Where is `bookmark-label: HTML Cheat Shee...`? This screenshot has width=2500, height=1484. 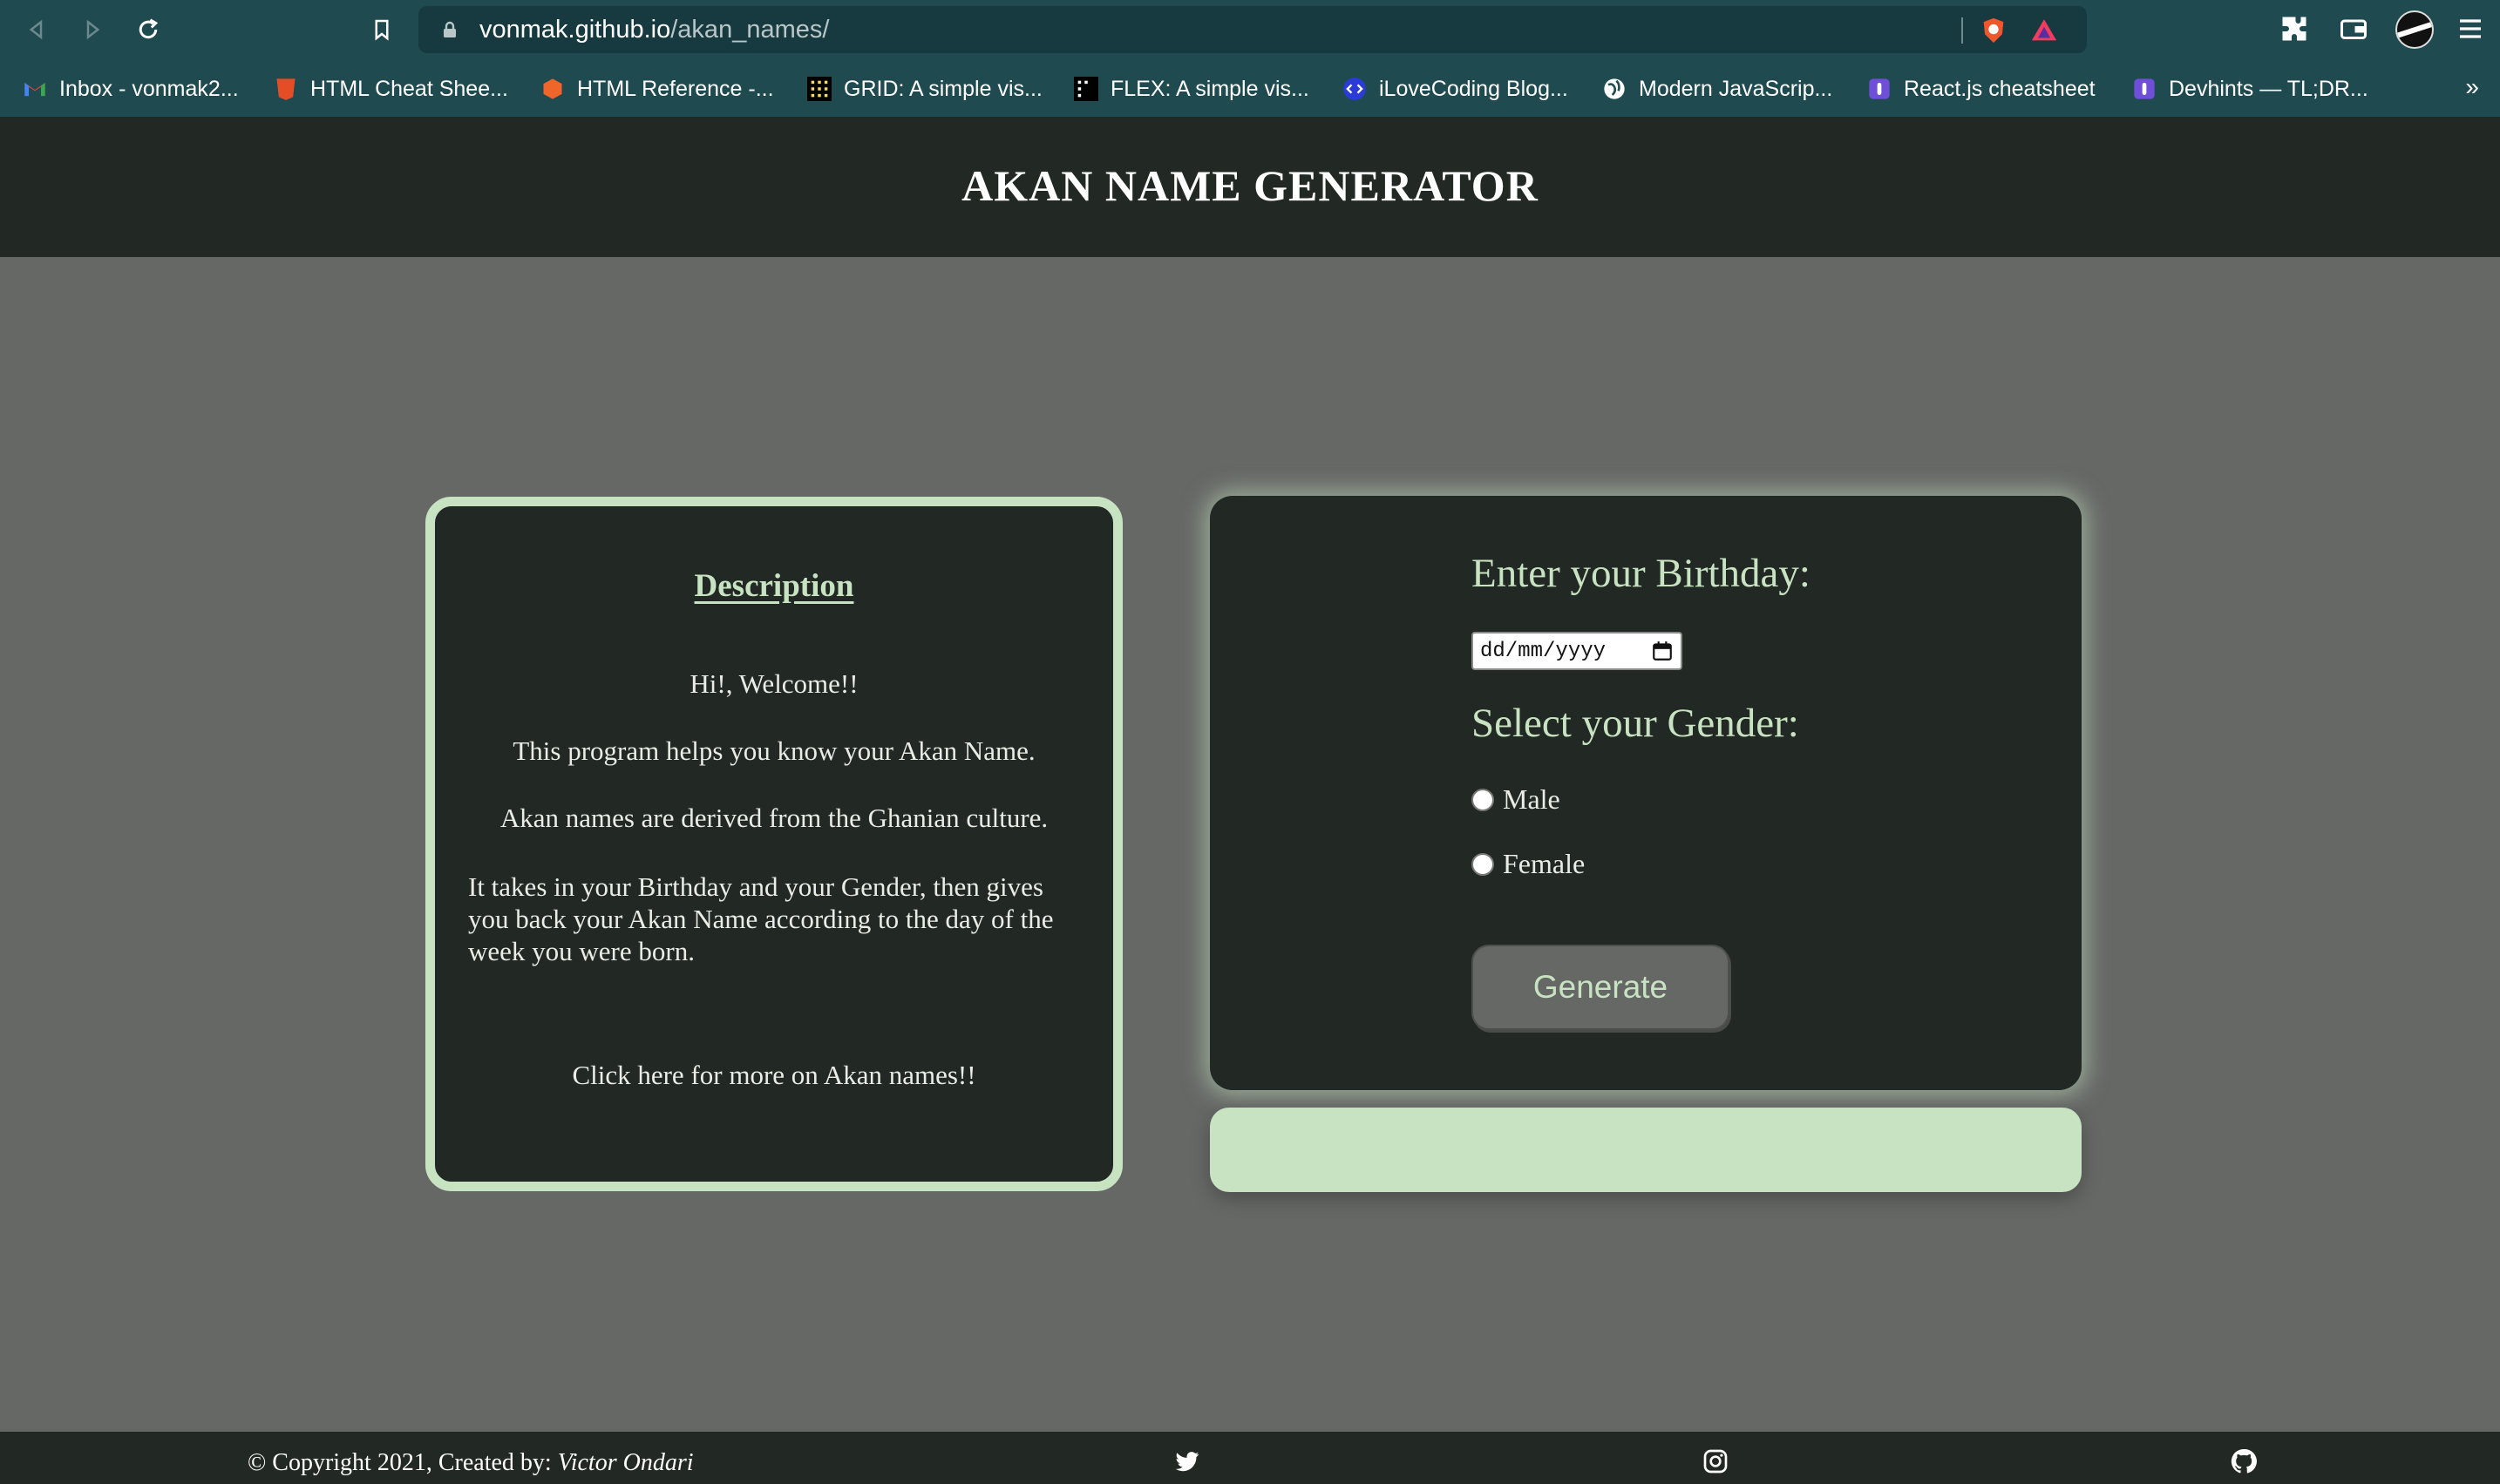 bookmark-label: HTML Cheat Shee... is located at coordinates (409, 88).